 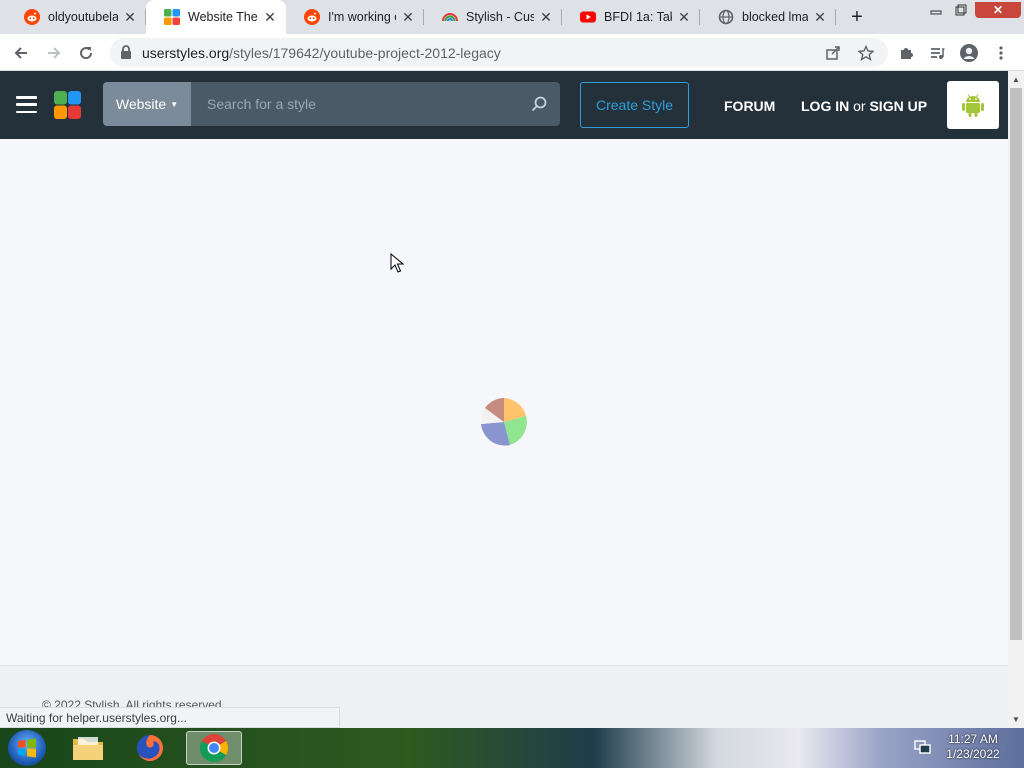 What do you see at coordinates (362, 17) in the screenshot?
I see `tab-title: I'm working on` at bounding box center [362, 17].